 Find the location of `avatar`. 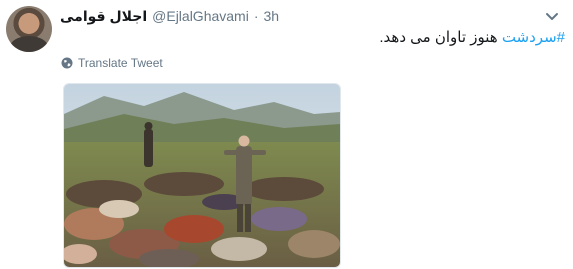

avatar is located at coordinates (29, 29).